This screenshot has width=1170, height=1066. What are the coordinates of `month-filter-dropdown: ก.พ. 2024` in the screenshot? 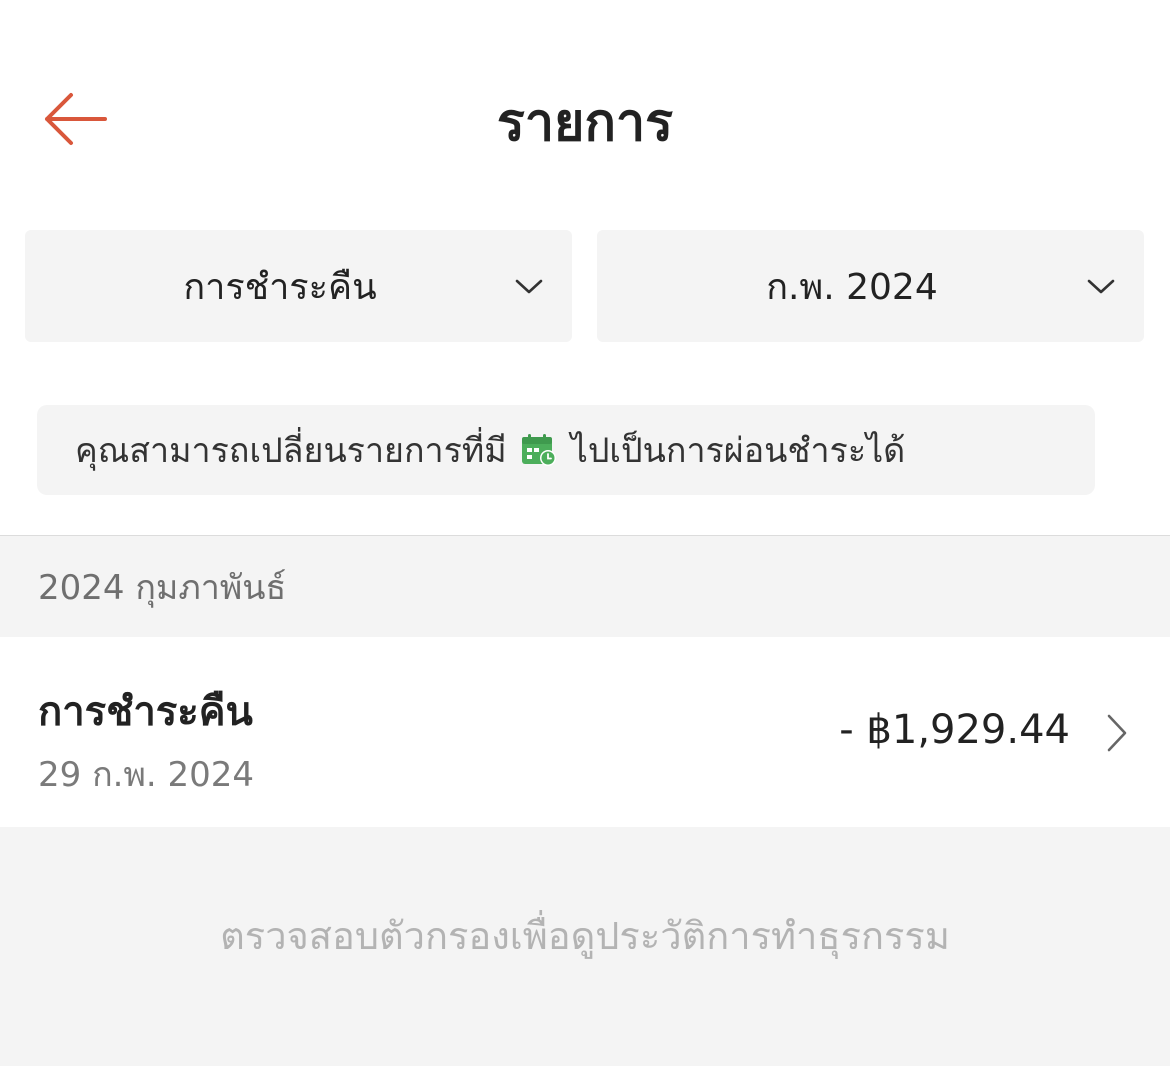 It's located at (870, 286).